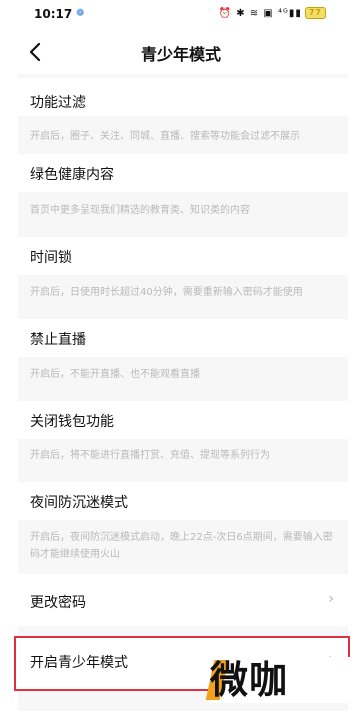  Describe the element at coordinates (166, 292) in the screenshot. I see `setting-description: 开启后，日使用时长超过40分钟，需要重新输入密码才能使用` at that location.